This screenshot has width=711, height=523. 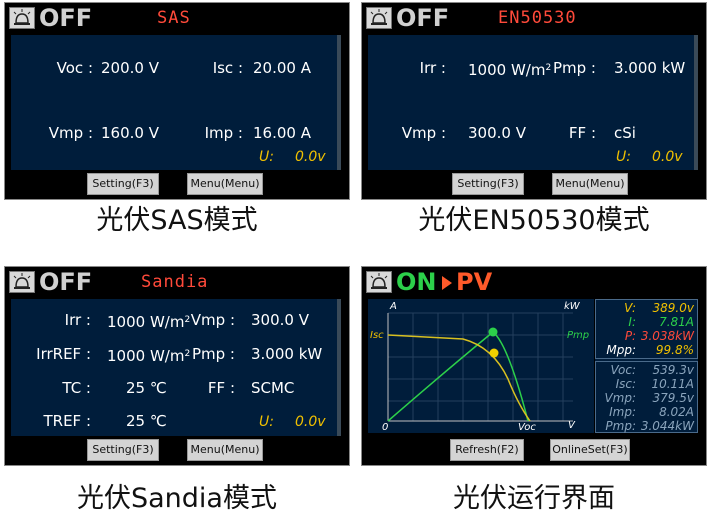 I want to click on titlebar: OFF SAS, so click(x=177, y=18).